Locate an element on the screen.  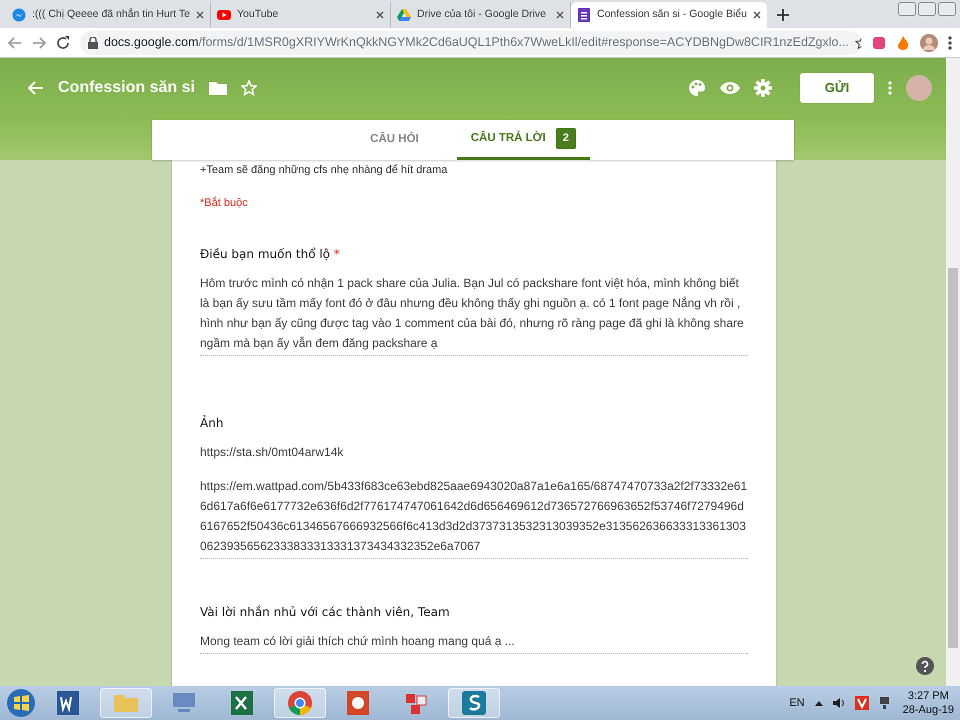
form-description: +Team sẽ đăng những cfs nhẹ nhàng để hít drama is located at coordinates (324, 170).